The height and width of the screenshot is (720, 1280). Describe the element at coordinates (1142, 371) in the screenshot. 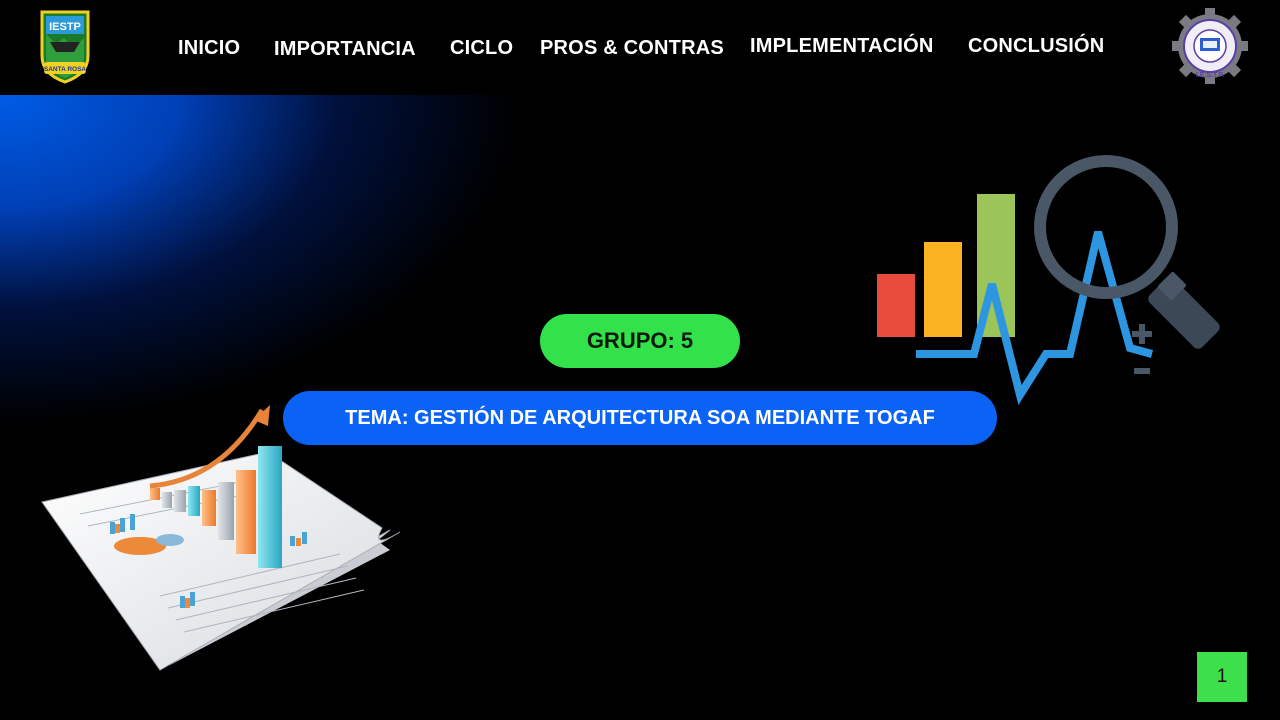

I see `minus-icon` at that location.